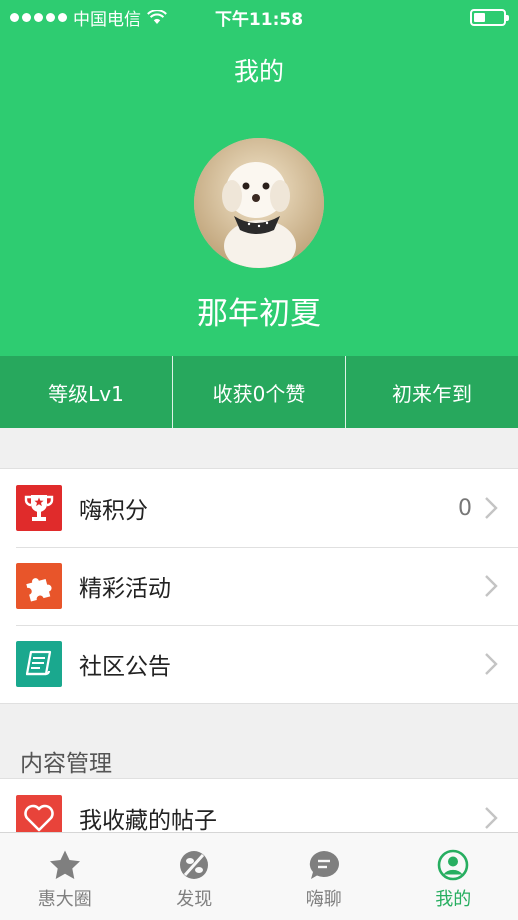 This screenshot has height=920, width=518. I want to click on points-value: 0, so click(465, 508).